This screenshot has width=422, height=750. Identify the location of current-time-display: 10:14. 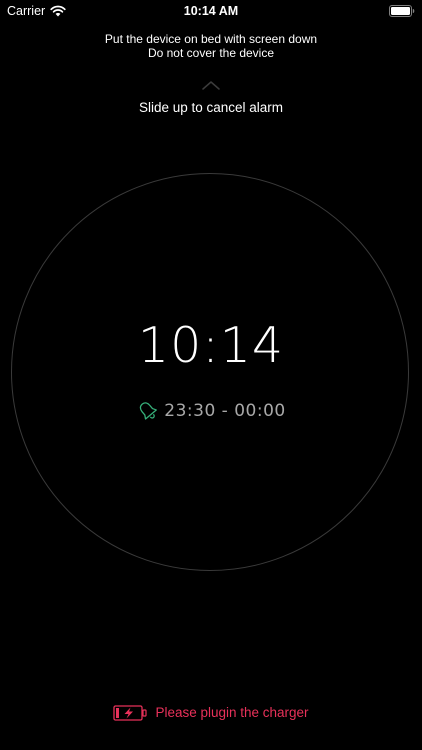
(211, 345).